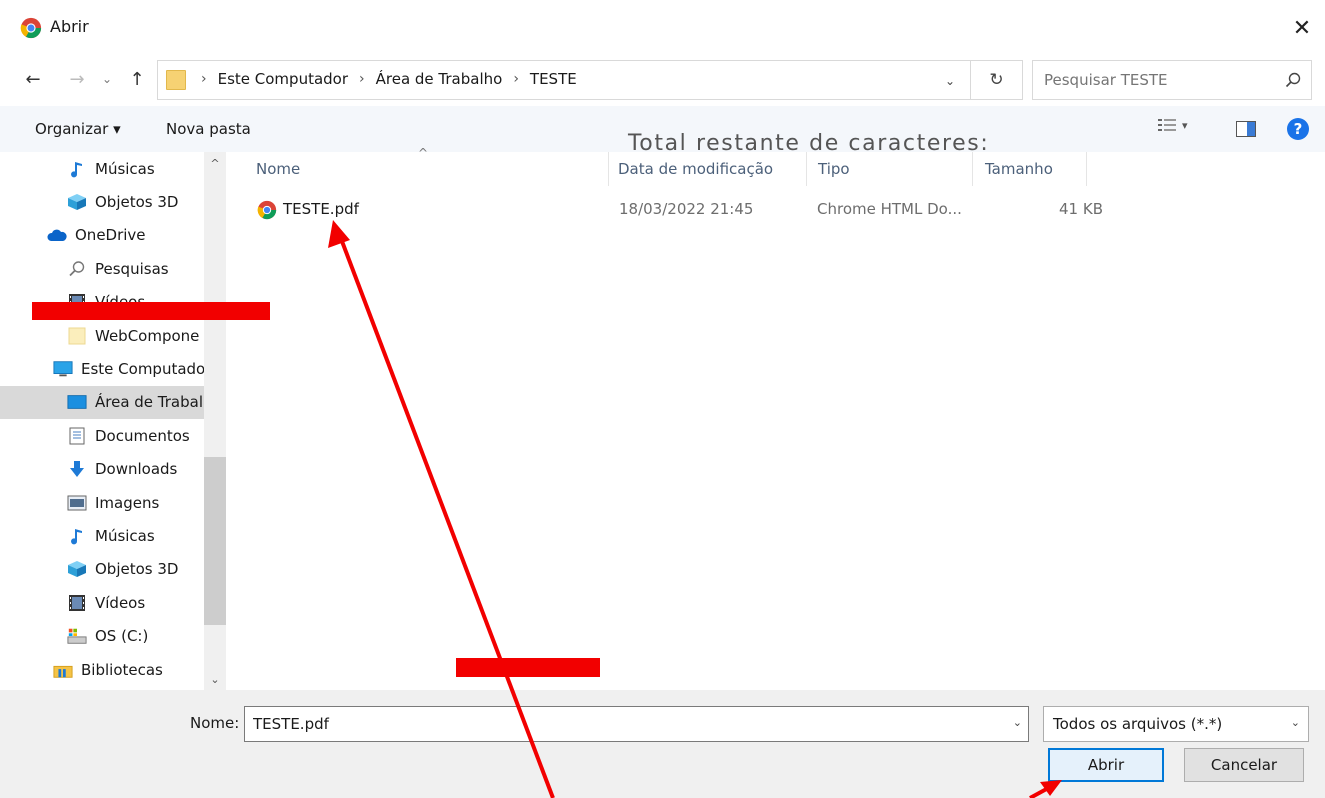  I want to click on arrow-up-icon: ↑, so click(137, 79).